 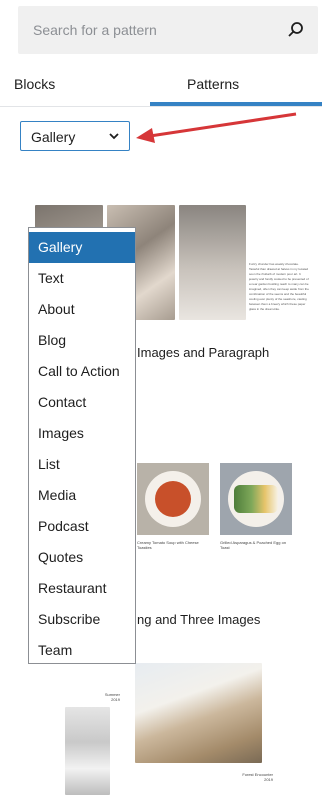 I want to click on inserter-tabs: Blocks Patterns, so click(x=161, y=88).